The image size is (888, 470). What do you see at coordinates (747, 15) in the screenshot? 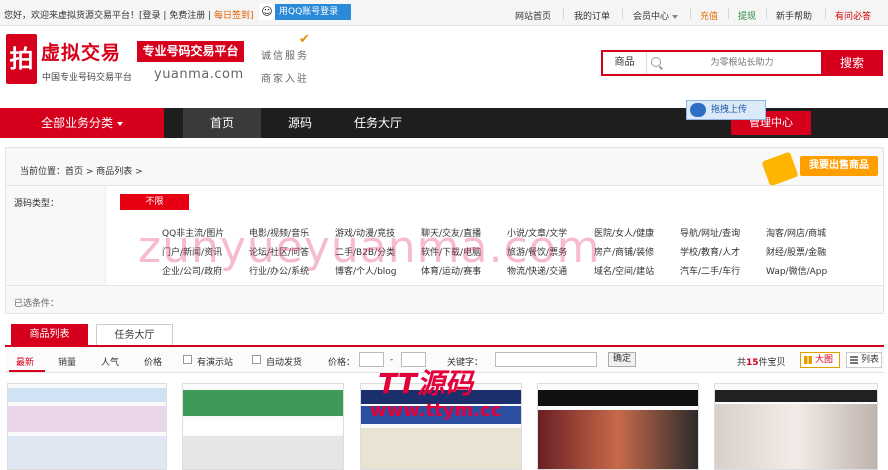
I see `nav-withdraw: 提现` at bounding box center [747, 15].